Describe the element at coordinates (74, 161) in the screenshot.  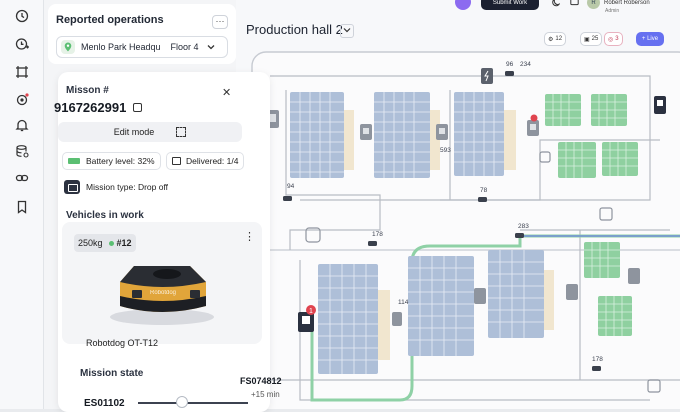
I see `battery-icon` at that location.